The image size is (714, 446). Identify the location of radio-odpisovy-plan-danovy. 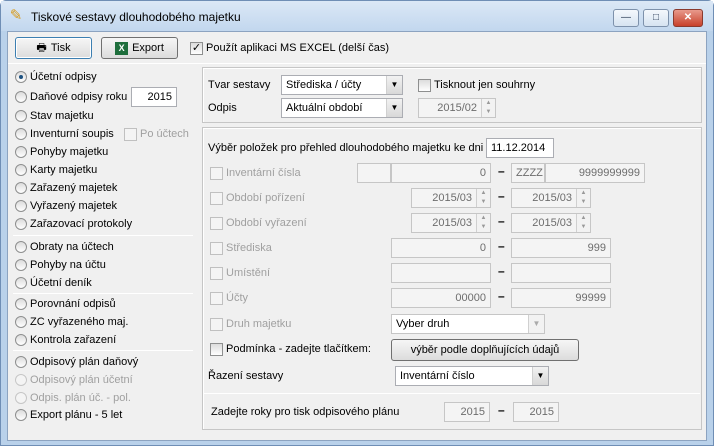
(21, 362).